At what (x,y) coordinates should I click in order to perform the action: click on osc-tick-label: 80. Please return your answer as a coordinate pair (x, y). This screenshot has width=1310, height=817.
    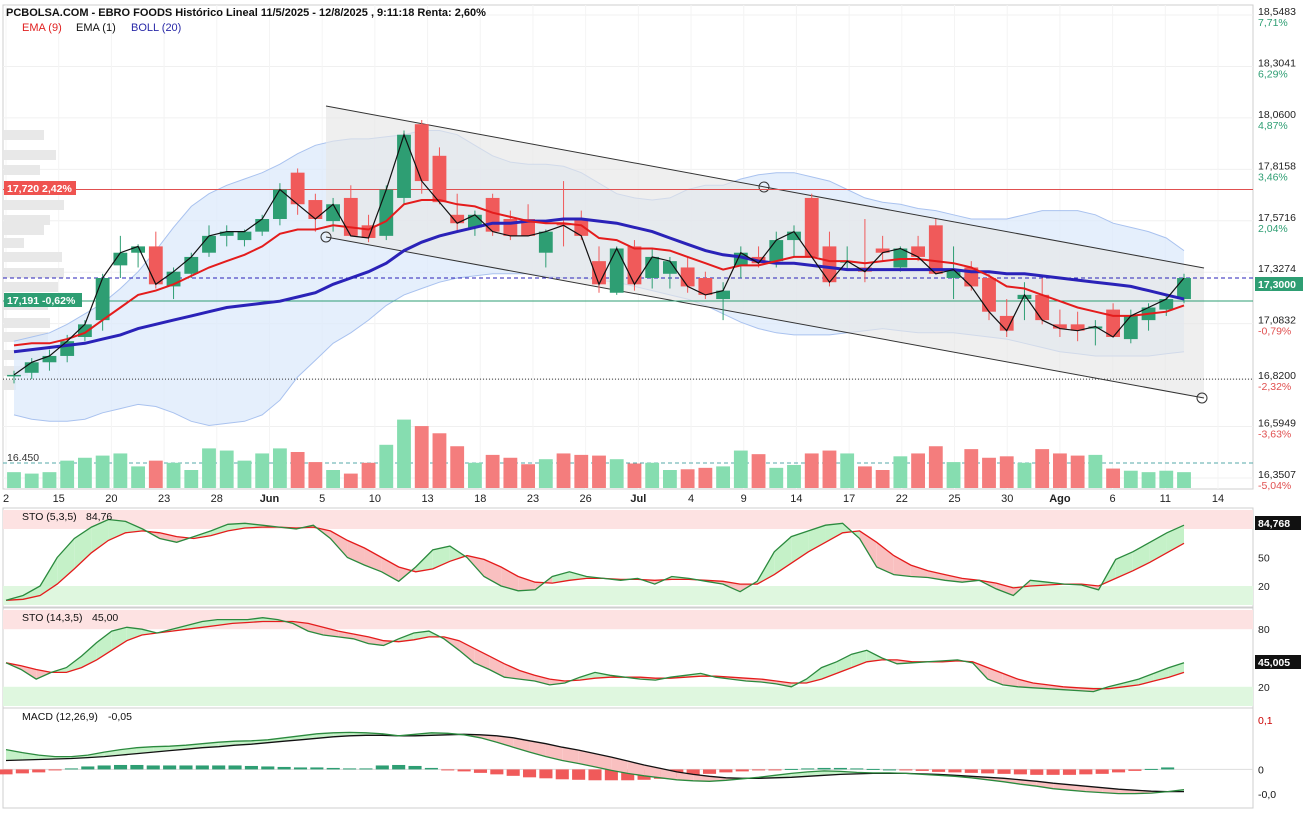
    Looking at the image, I should click on (1264, 630).